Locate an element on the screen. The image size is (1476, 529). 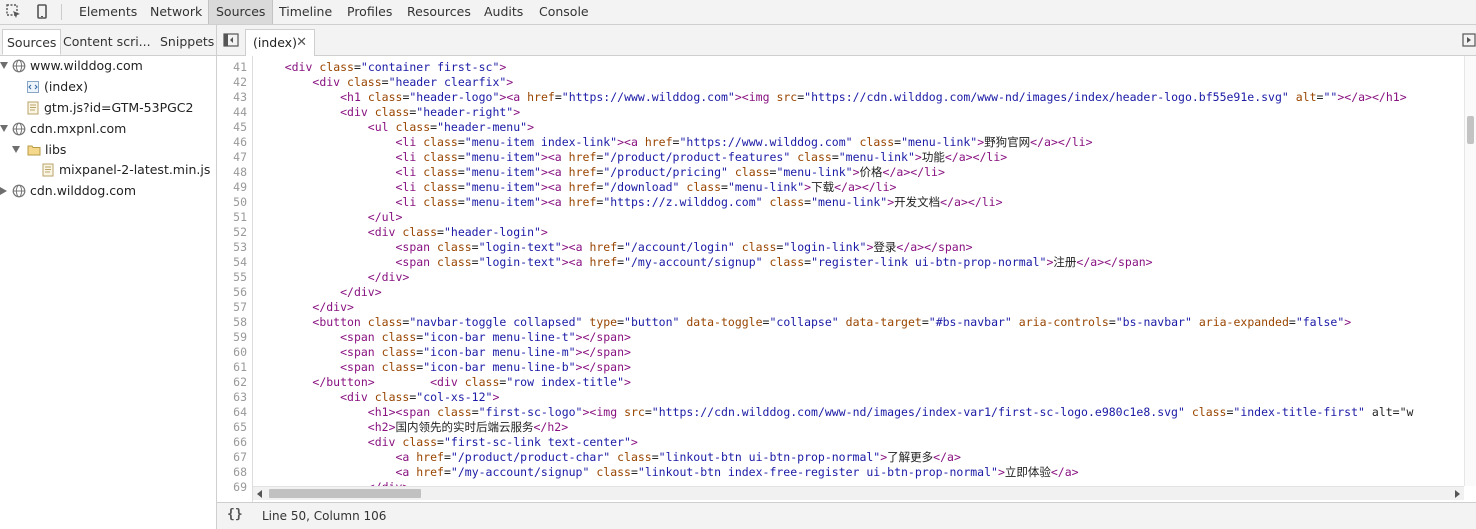
tab-audits: Audits is located at coordinates (503, 12).